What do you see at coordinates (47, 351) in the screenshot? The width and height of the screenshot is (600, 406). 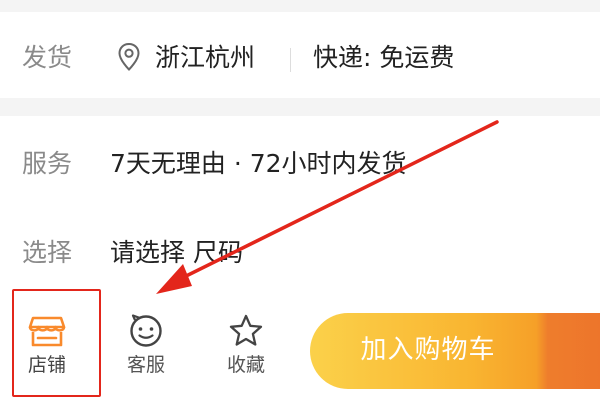 I see `store-button: 店铺` at bounding box center [47, 351].